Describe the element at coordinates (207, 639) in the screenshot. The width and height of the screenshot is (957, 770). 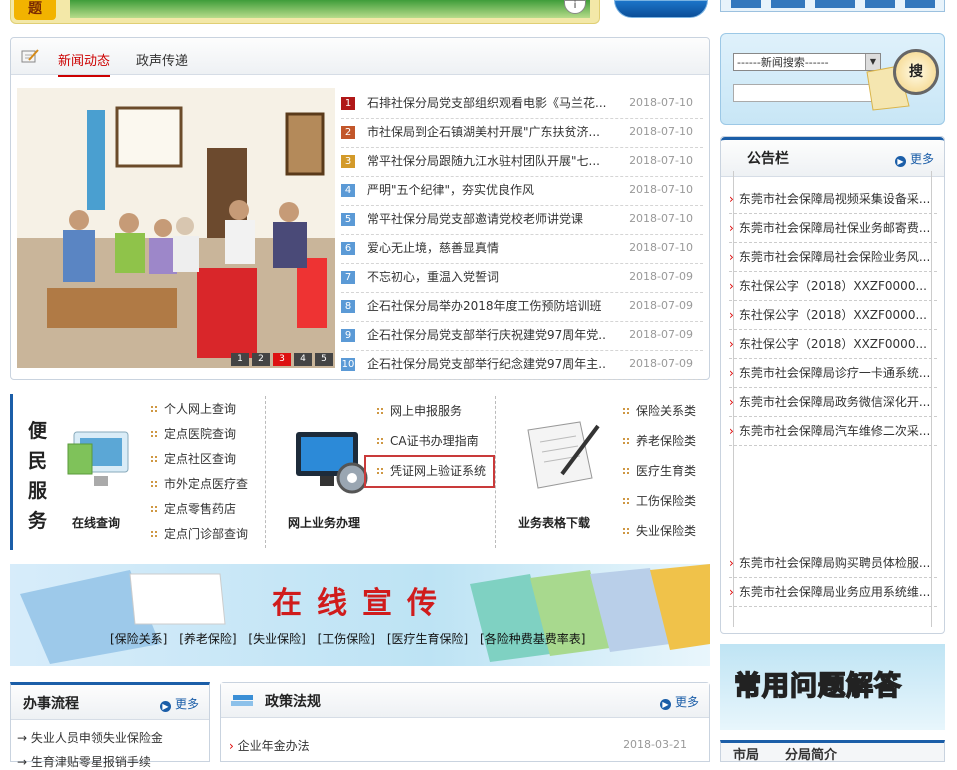
I see `promo-link: [养老保险]` at that location.